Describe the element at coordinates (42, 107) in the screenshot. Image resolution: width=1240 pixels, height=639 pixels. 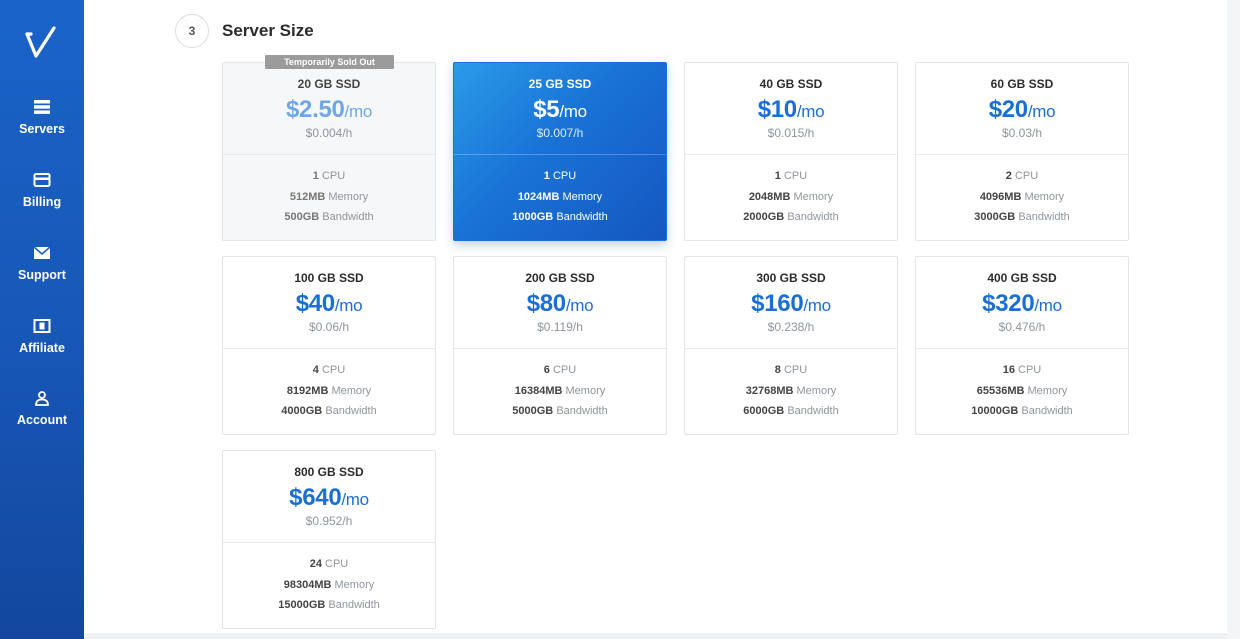
I see `servers-icon` at that location.